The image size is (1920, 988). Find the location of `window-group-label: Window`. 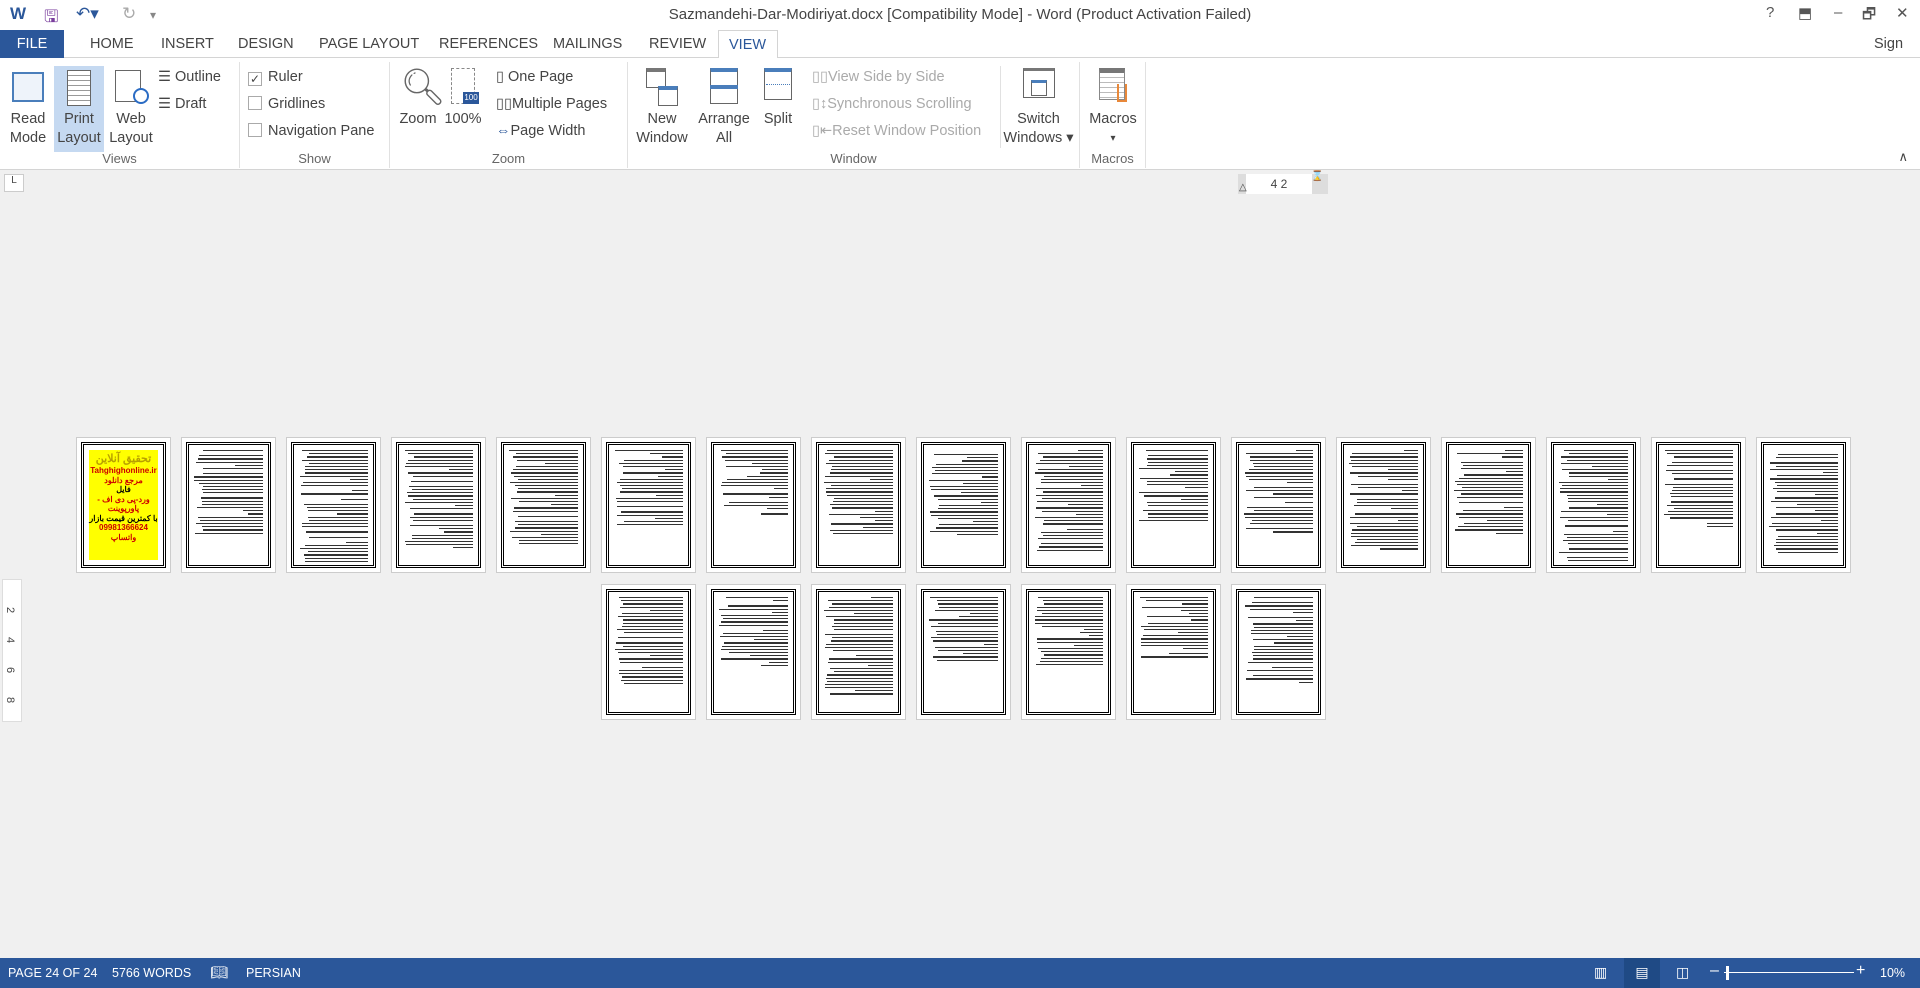

window-group-label: Window is located at coordinates (853, 158).